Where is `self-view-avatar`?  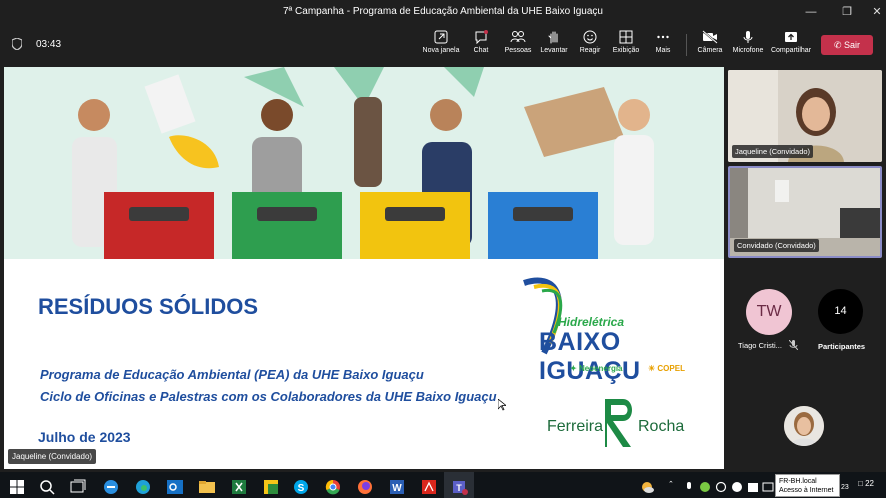
self-view-avatar is located at coordinates (804, 426).